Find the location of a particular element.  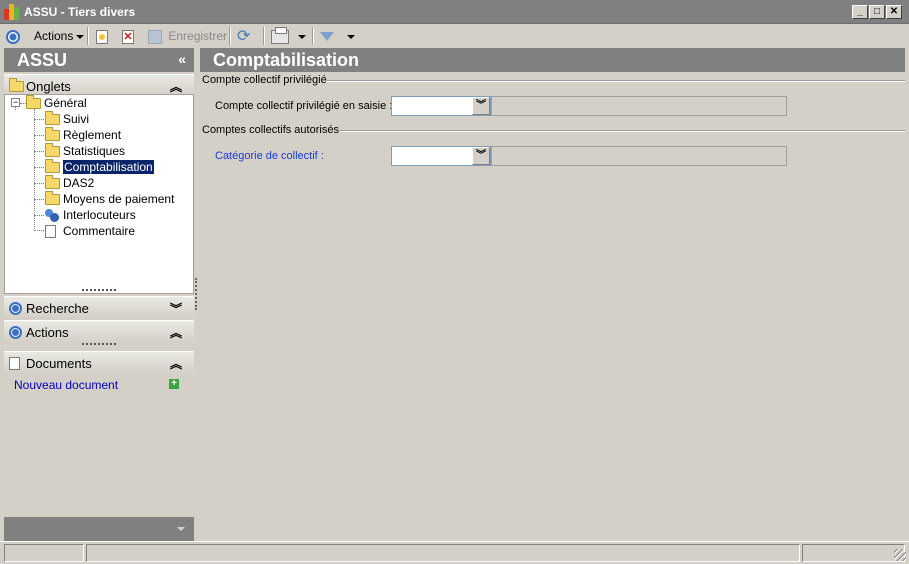

add-icon: + is located at coordinates (174, 384).